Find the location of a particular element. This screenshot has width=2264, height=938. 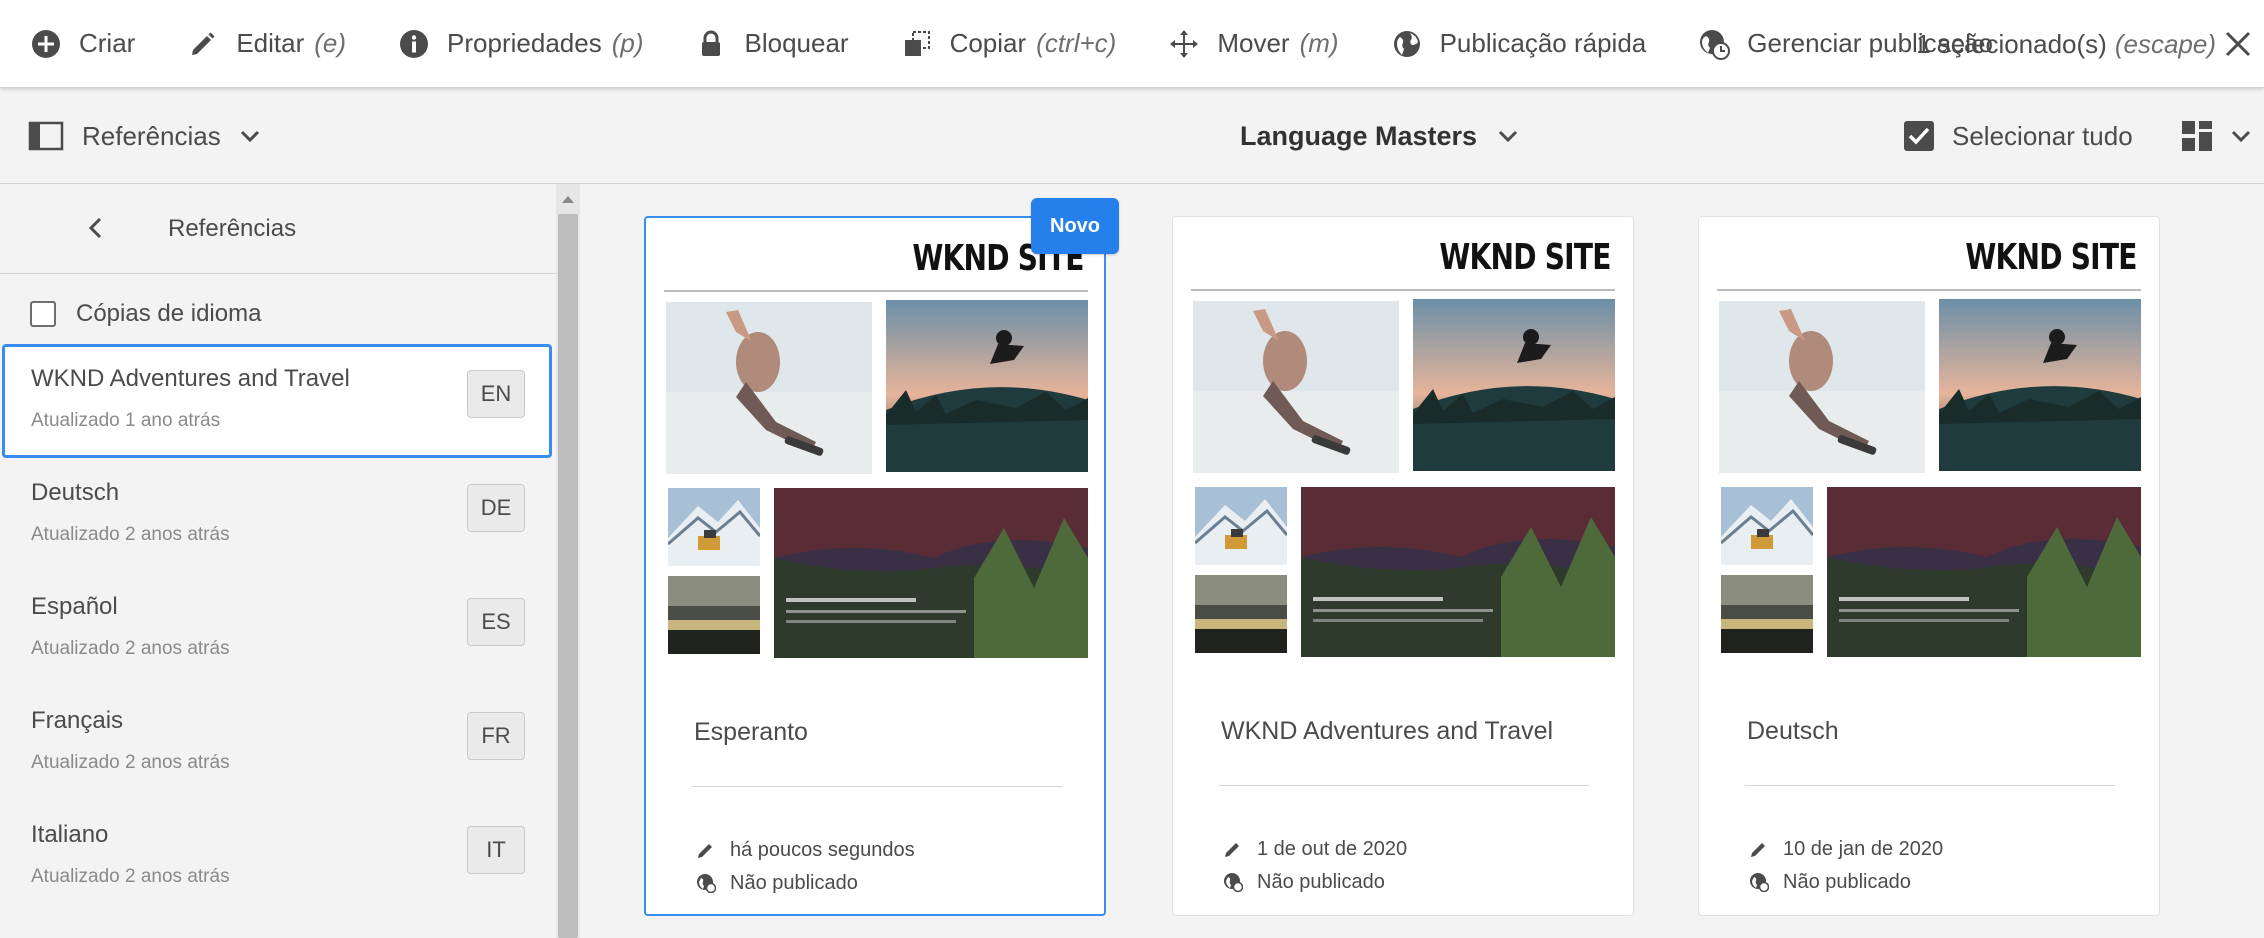

modified-row: 10 de jan de 2020 is located at coordinates (1846, 849).